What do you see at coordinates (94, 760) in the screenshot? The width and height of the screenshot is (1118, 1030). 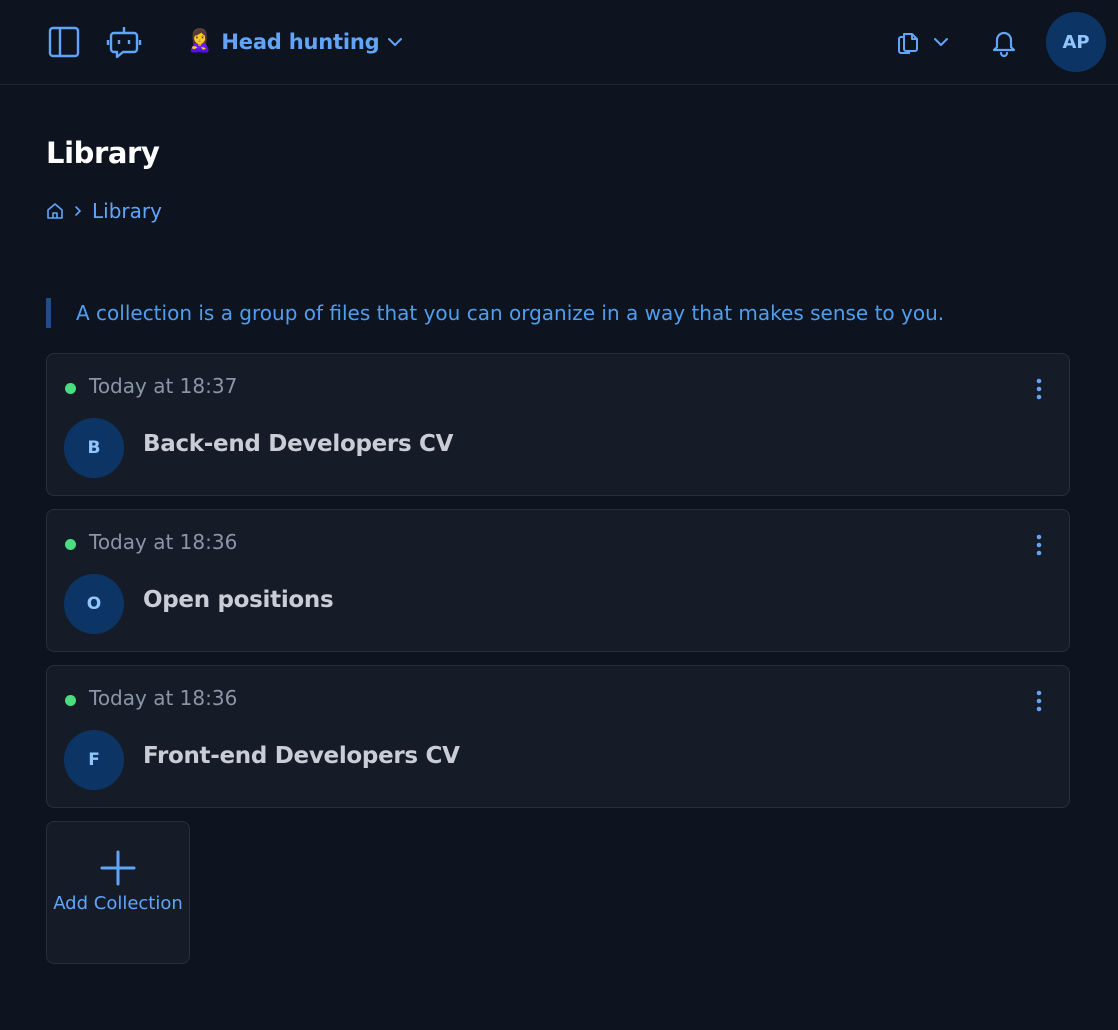 I see `collection-avatar: F` at bounding box center [94, 760].